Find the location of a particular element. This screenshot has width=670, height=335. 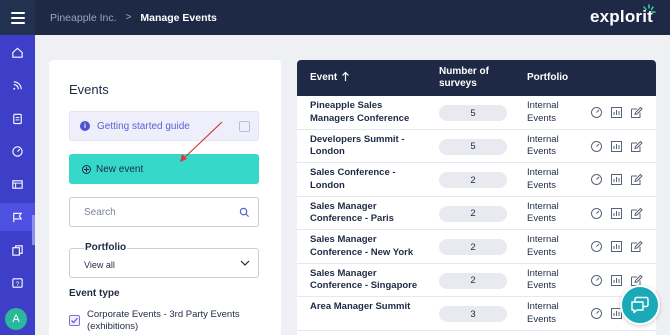

annotation-arrow is located at coordinates (201, 141).